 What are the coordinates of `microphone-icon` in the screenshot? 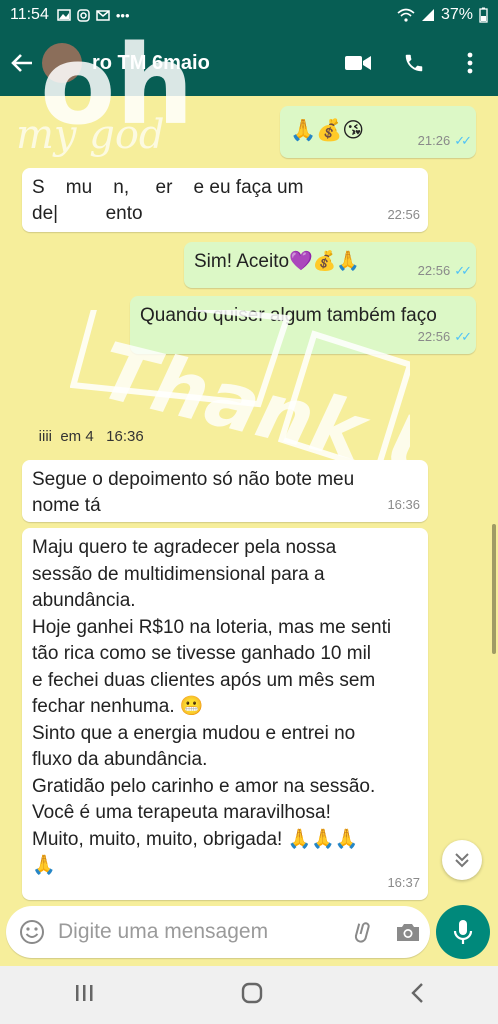 It's located at (463, 932).